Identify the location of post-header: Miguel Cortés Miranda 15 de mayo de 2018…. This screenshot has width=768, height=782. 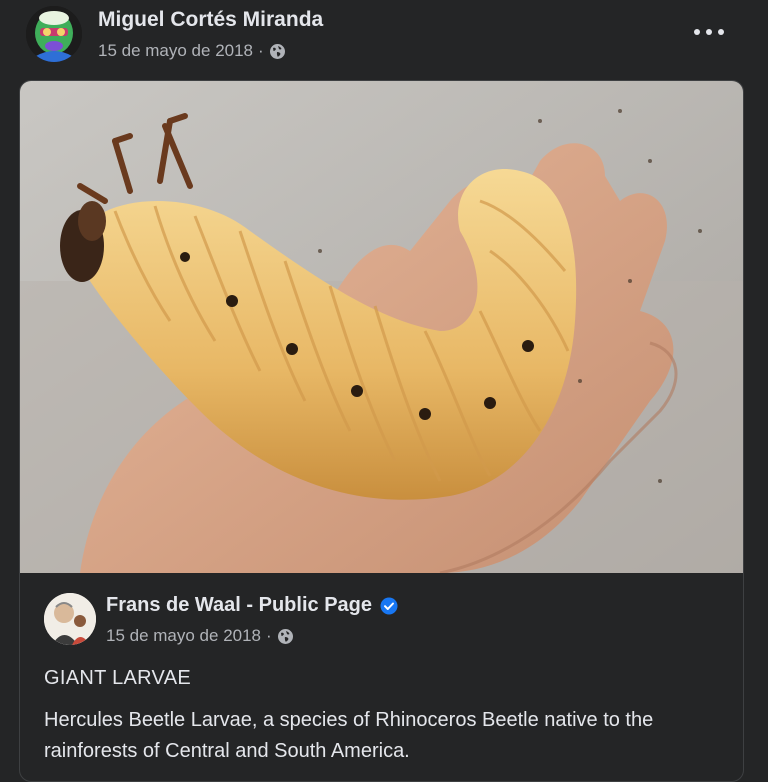
(384, 38).